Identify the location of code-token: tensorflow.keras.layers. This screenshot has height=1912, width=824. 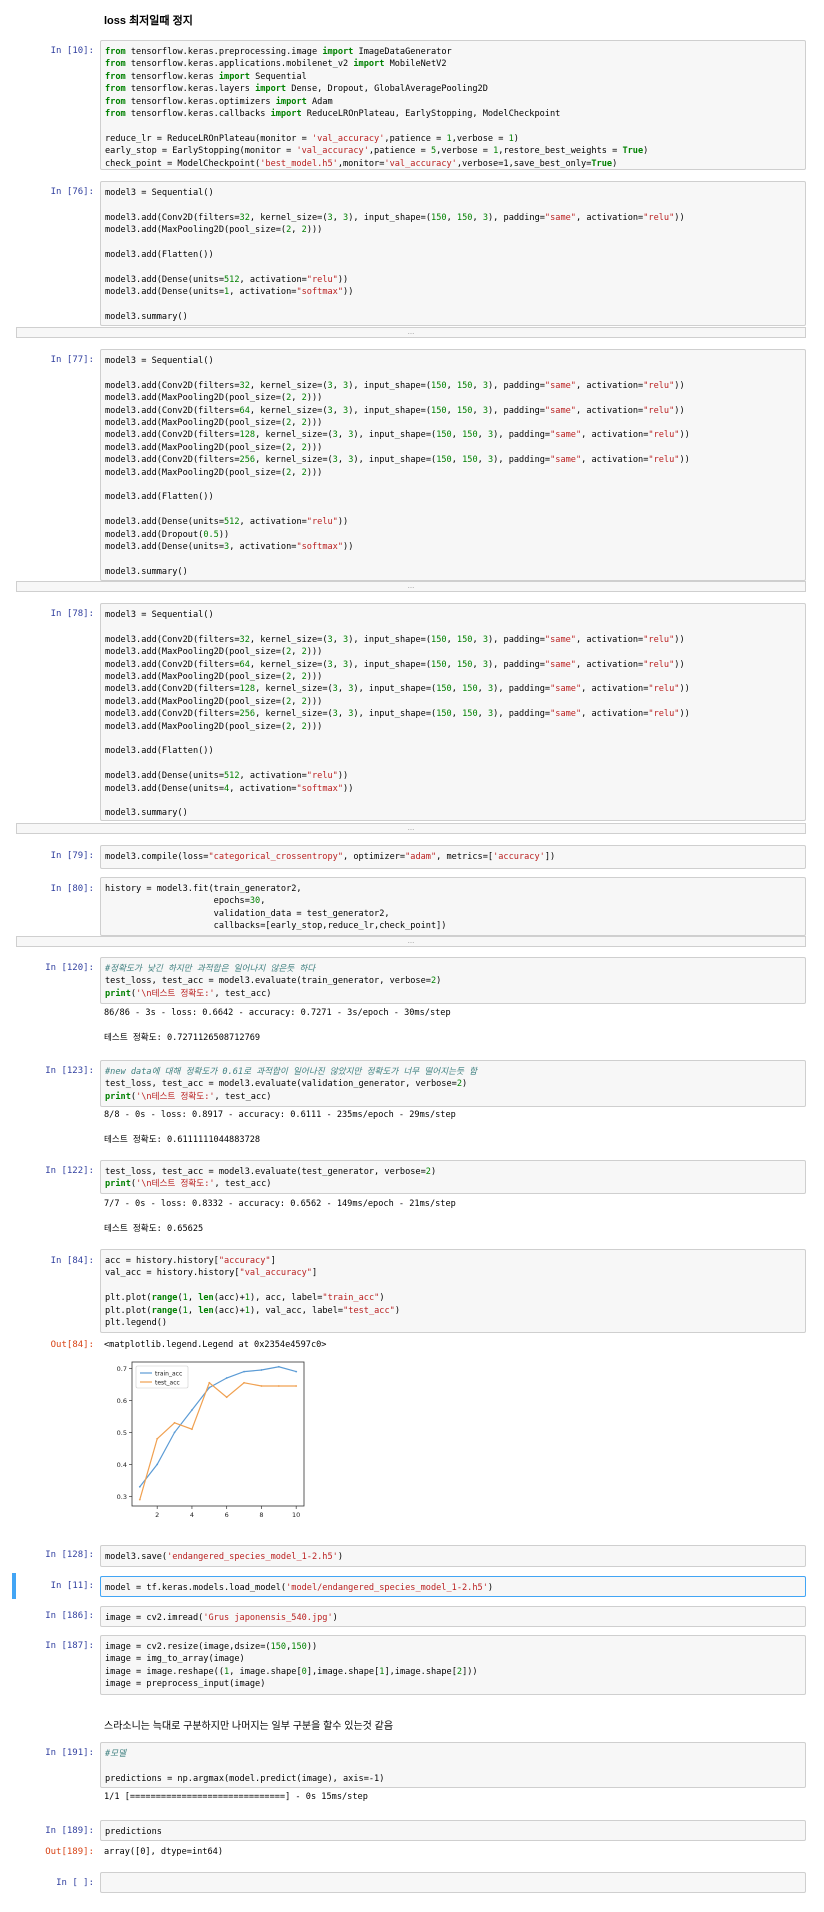
(190, 89).